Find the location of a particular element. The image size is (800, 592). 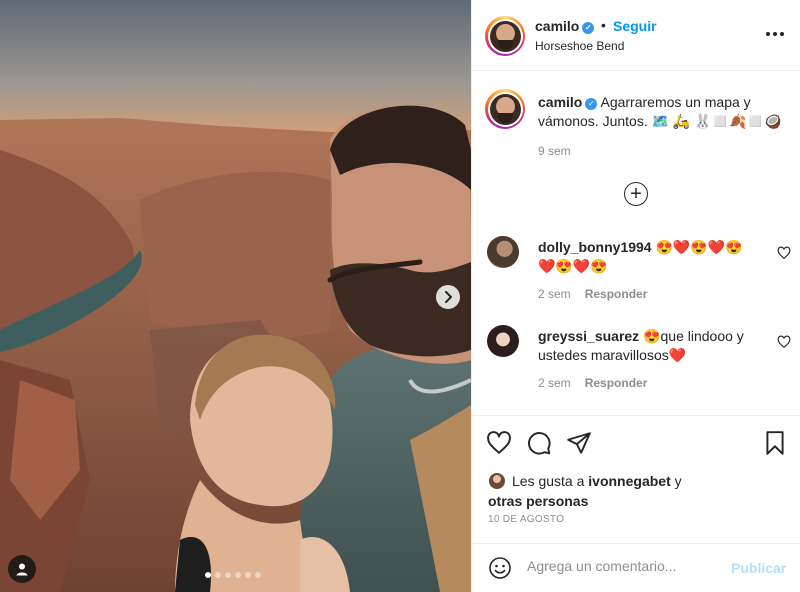

more-options-icon is located at coordinates (775, 34).